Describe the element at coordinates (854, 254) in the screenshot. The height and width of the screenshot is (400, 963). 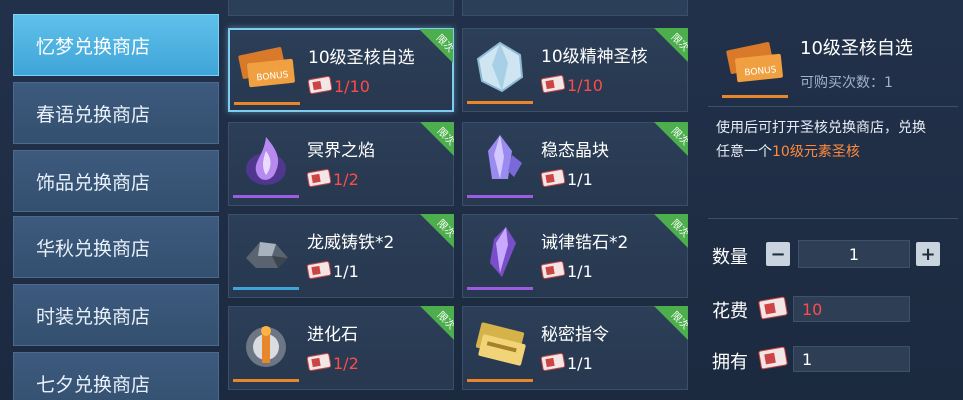
I see `quantity-input: 1` at that location.